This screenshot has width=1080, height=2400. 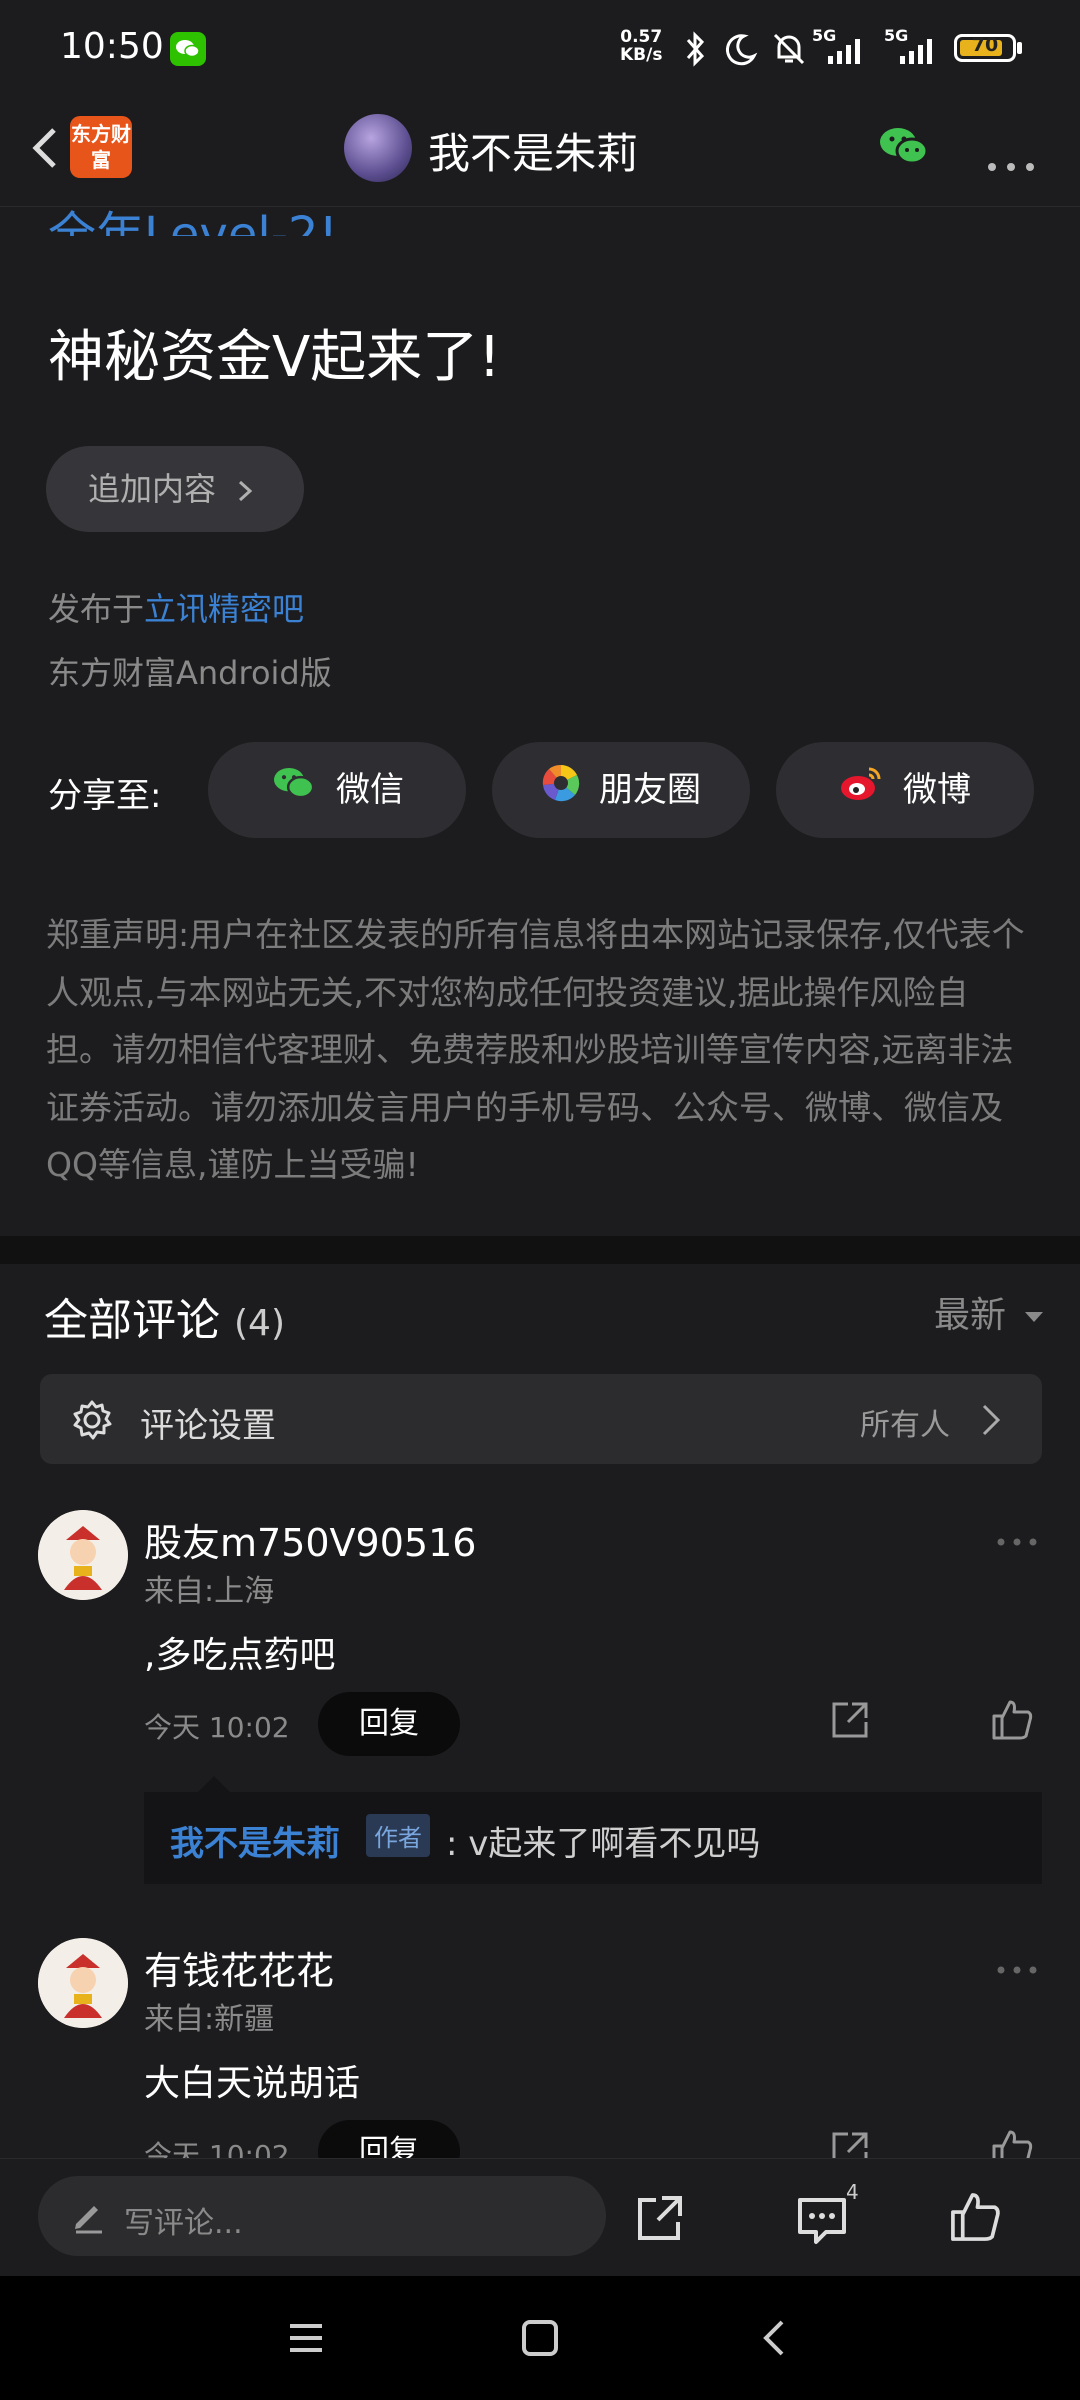 What do you see at coordinates (89, 2217) in the screenshot?
I see `pencil-icon` at bounding box center [89, 2217].